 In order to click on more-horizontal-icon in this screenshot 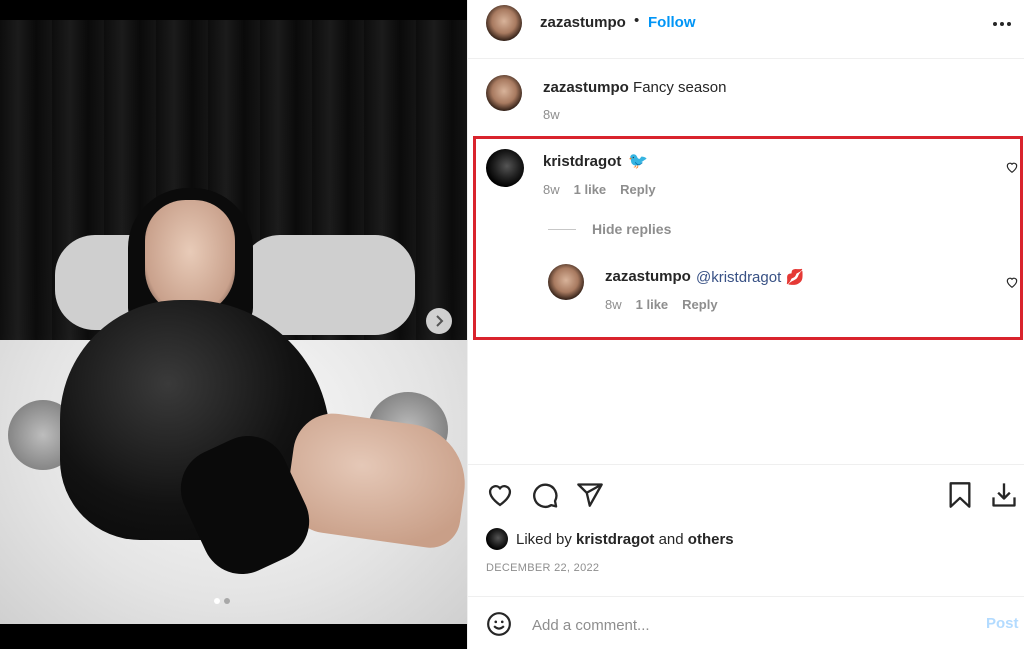, I will do `click(1002, 24)`.